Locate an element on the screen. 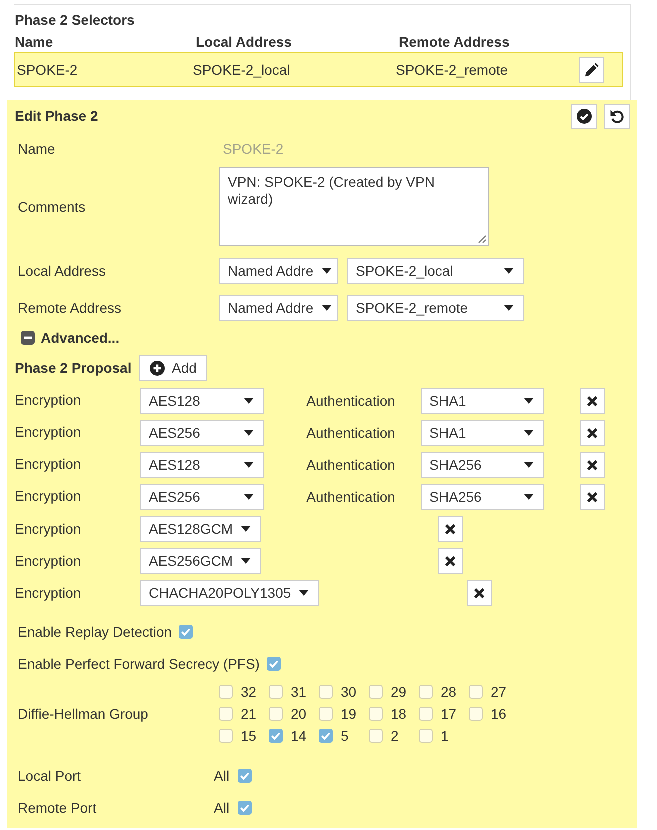 Image resolution: width=657 pixels, height=830 pixels. dropdown: AES128GCM is located at coordinates (201, 529).